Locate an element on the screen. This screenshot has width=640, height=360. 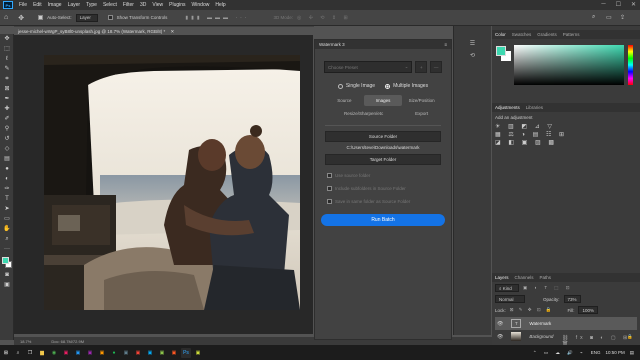
auto-select-dropdown: Layer is located at coordinates (86, 17).